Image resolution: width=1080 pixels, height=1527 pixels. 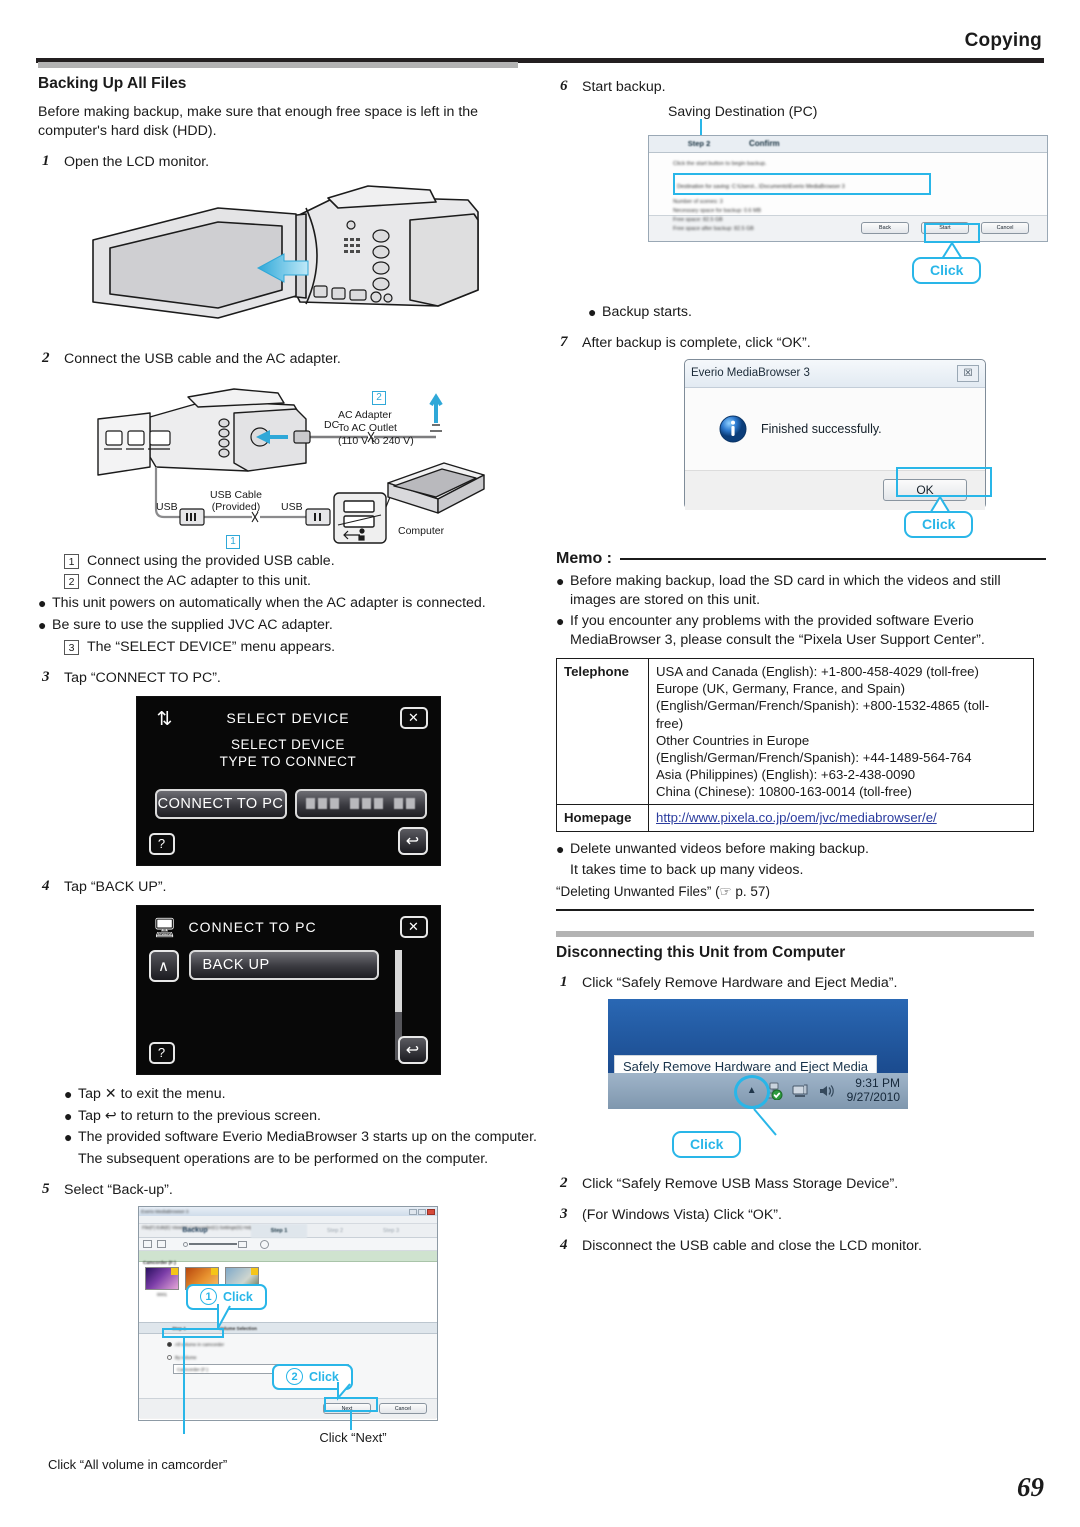 I want to click on callout-click-ok: Click, so click(x=939, y=524).